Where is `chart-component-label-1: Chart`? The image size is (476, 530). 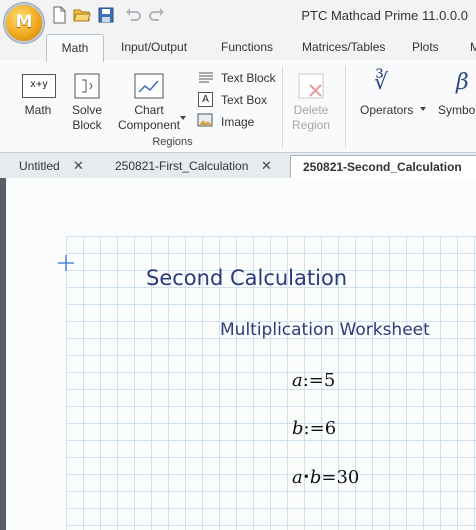
chart-component-label-1: Chart is located at coordinates (149, 110).